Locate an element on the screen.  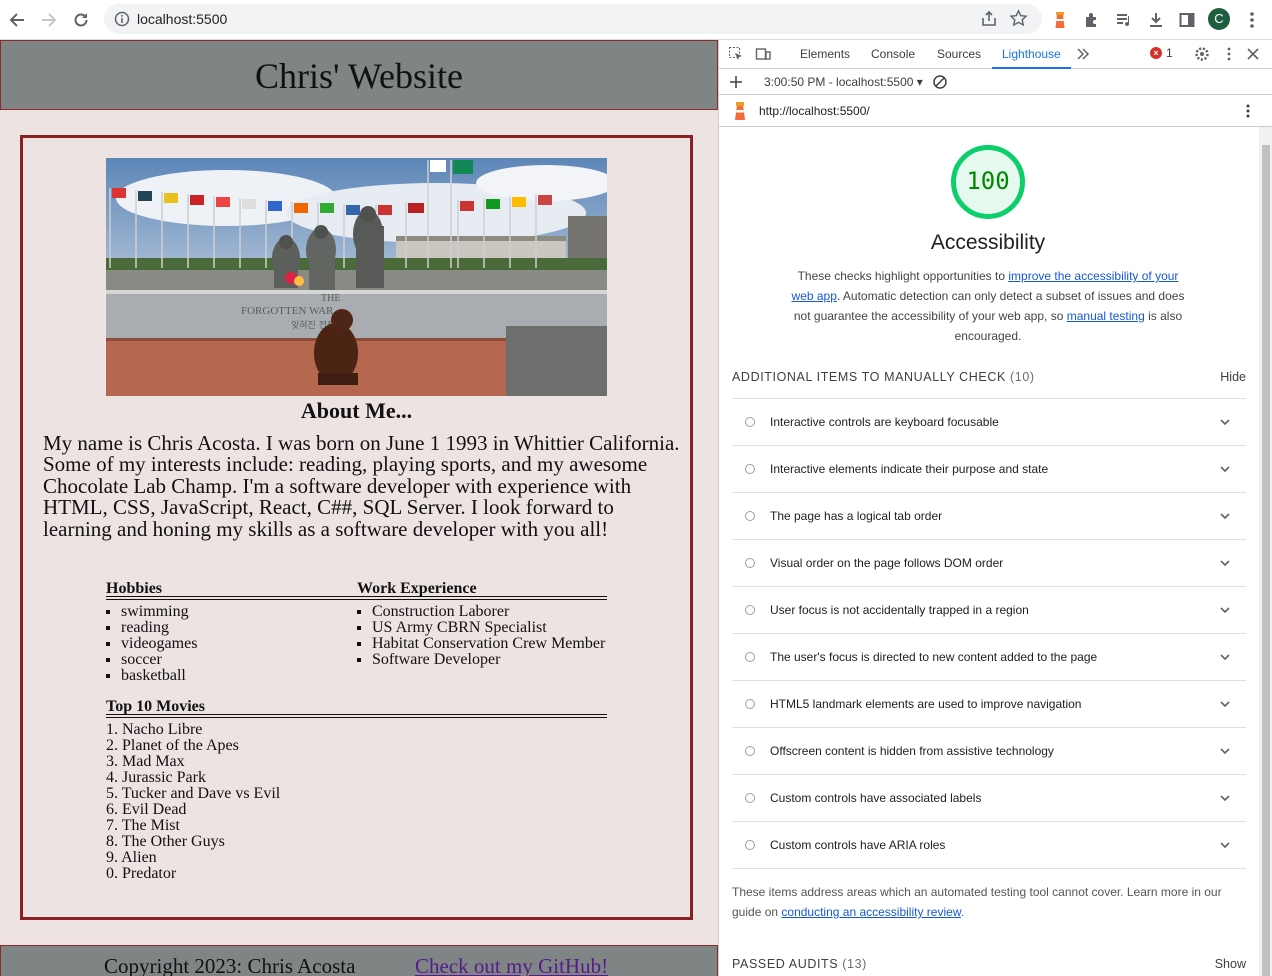
list-item: 8. The Other Guys is located at coordinates (165, 841).